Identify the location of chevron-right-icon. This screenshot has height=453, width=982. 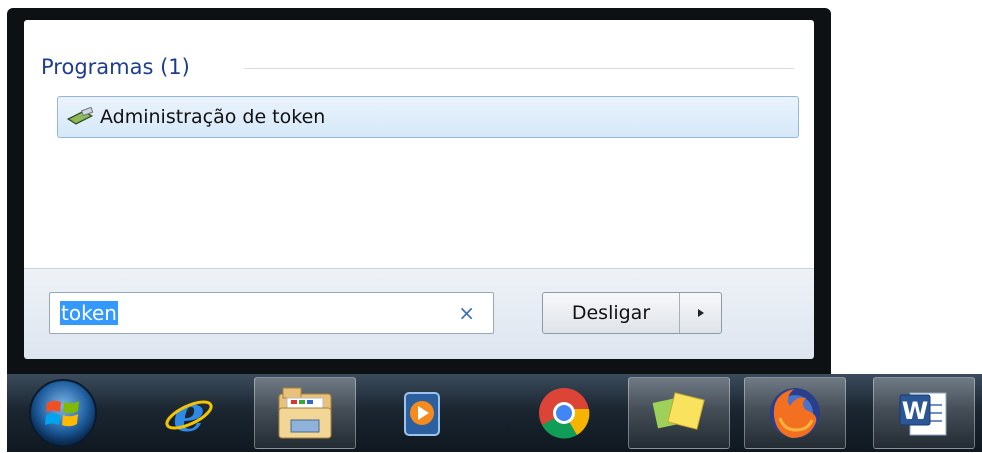
(700, 313).